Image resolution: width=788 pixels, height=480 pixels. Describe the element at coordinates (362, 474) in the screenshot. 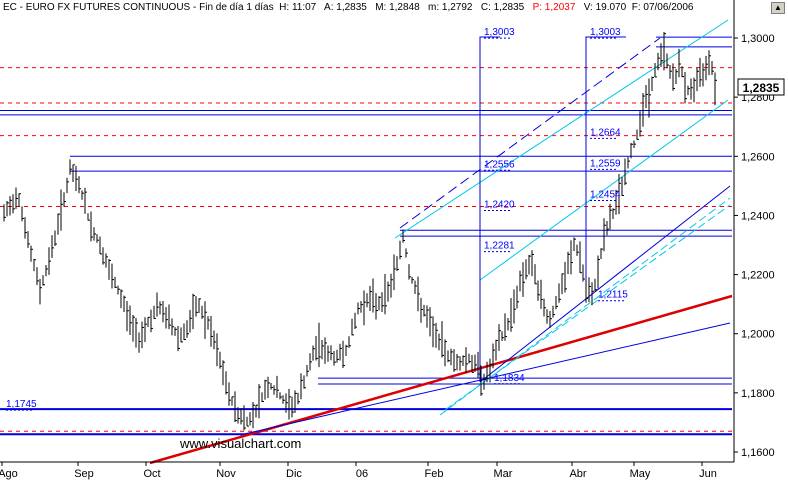

I see `x-tick-label: 06` at that location.